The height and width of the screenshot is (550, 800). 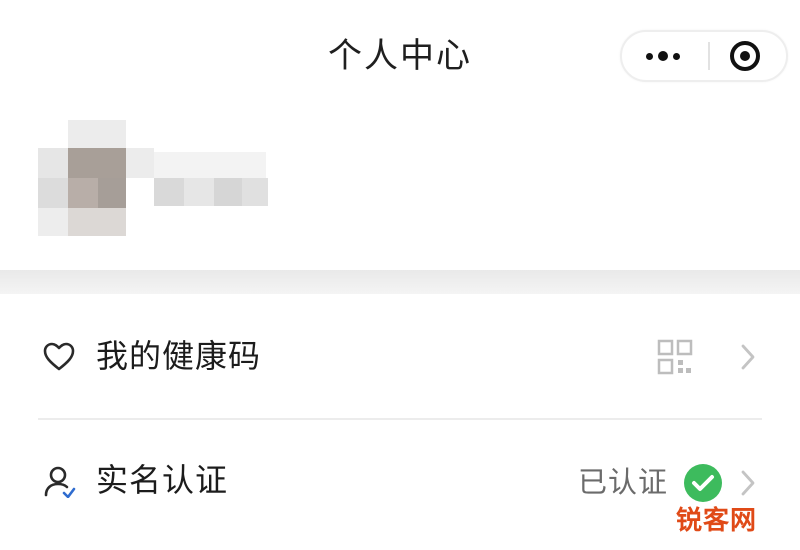 I want to click on username, so click(x=210, y=165).